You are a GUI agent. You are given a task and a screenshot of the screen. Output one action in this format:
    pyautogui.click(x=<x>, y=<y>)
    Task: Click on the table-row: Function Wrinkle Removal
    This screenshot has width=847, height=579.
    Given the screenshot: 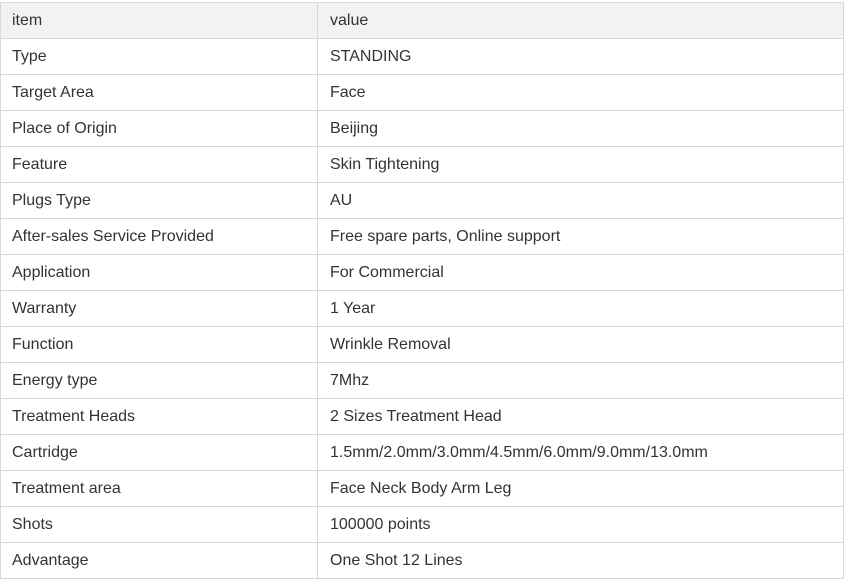 What is the action you would take?
    pyautogui.click(x=422, y=344)
    